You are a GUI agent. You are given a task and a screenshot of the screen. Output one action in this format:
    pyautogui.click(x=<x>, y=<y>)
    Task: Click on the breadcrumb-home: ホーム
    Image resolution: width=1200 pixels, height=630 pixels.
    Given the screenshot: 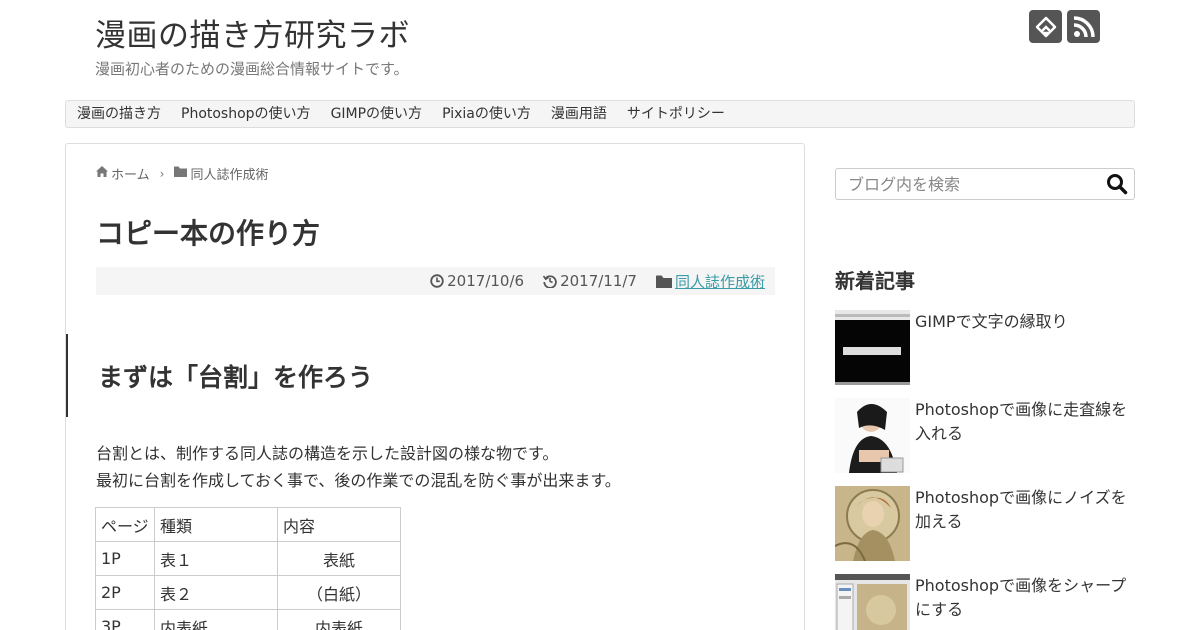 What is the action you would take?
    pyautogui.click(x=130, y=173)
    